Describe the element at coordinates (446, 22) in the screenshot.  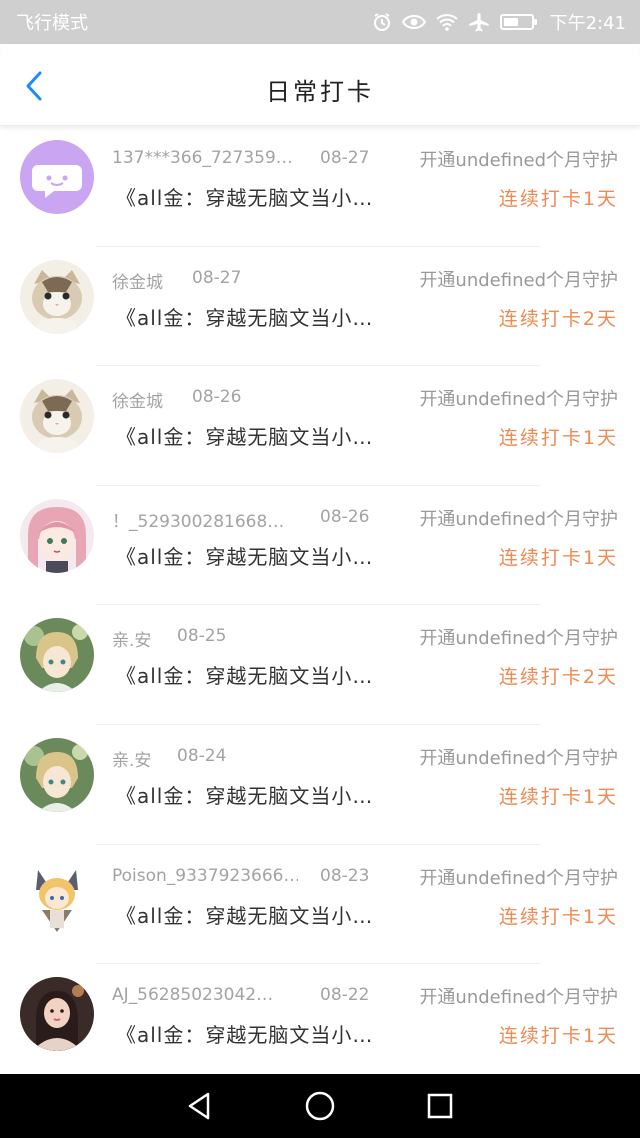
I see `wifi-icon` at that location.